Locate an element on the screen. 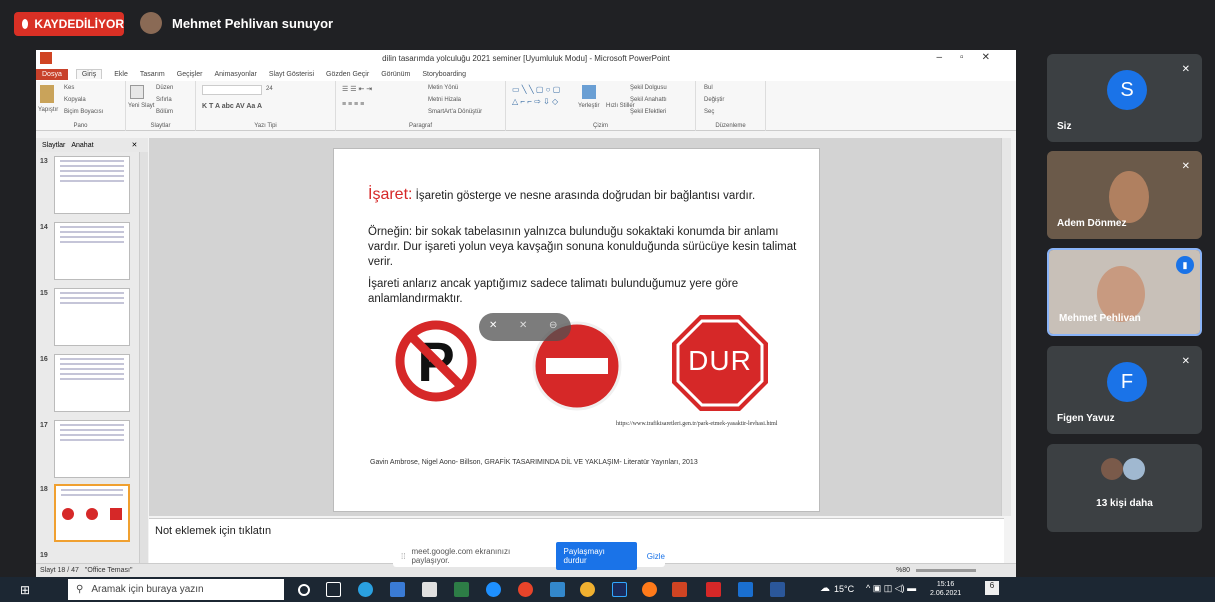 The image size is (1215, 602). system-tray-icons: ^ ▣ ◫ ◁) ▬ is located at coordinates (891, 588).